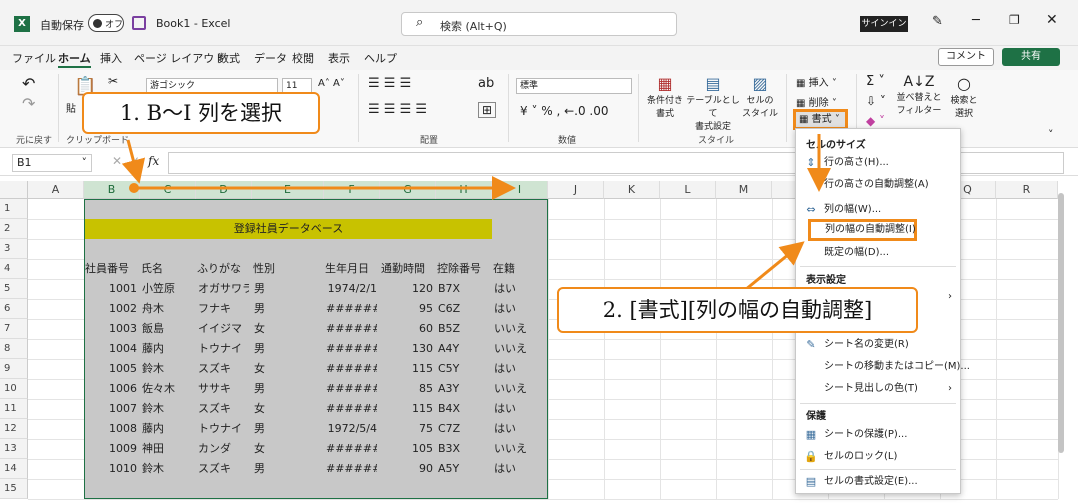 This screenshot has height=503, width=1078. What do you see at coordinates (201, 113) in the screenshot?
I see `callout-step1: 1. B～I 列を選択` at bounding box center [201, 113].